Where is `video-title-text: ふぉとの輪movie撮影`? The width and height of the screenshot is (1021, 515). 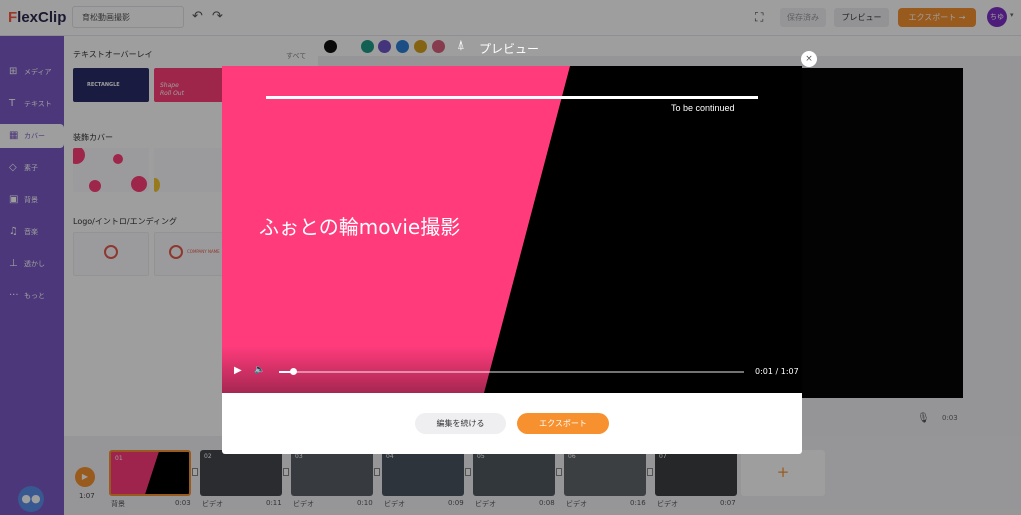 video-title-text: ふぉとの輪movie撮影 is located at coordinates (360, 227).